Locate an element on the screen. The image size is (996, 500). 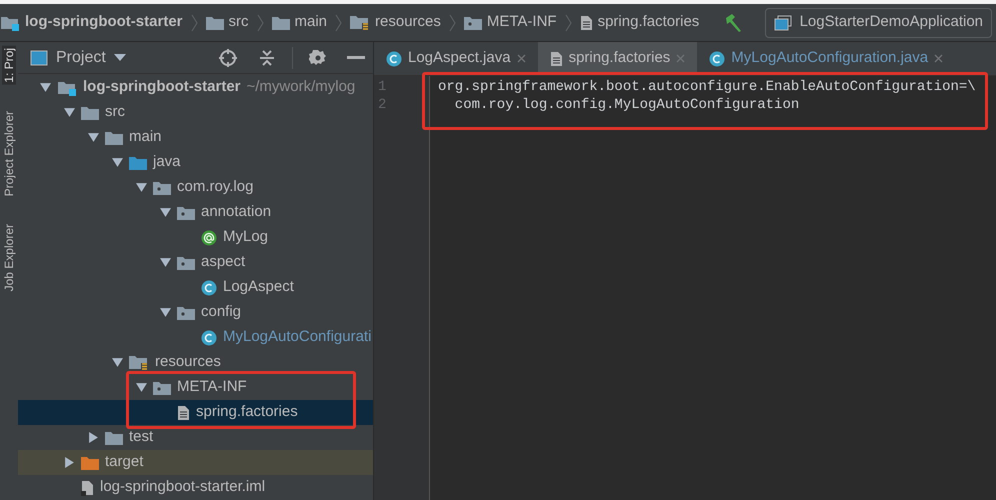
panel-title: Project is located at coordinates (81, 58).